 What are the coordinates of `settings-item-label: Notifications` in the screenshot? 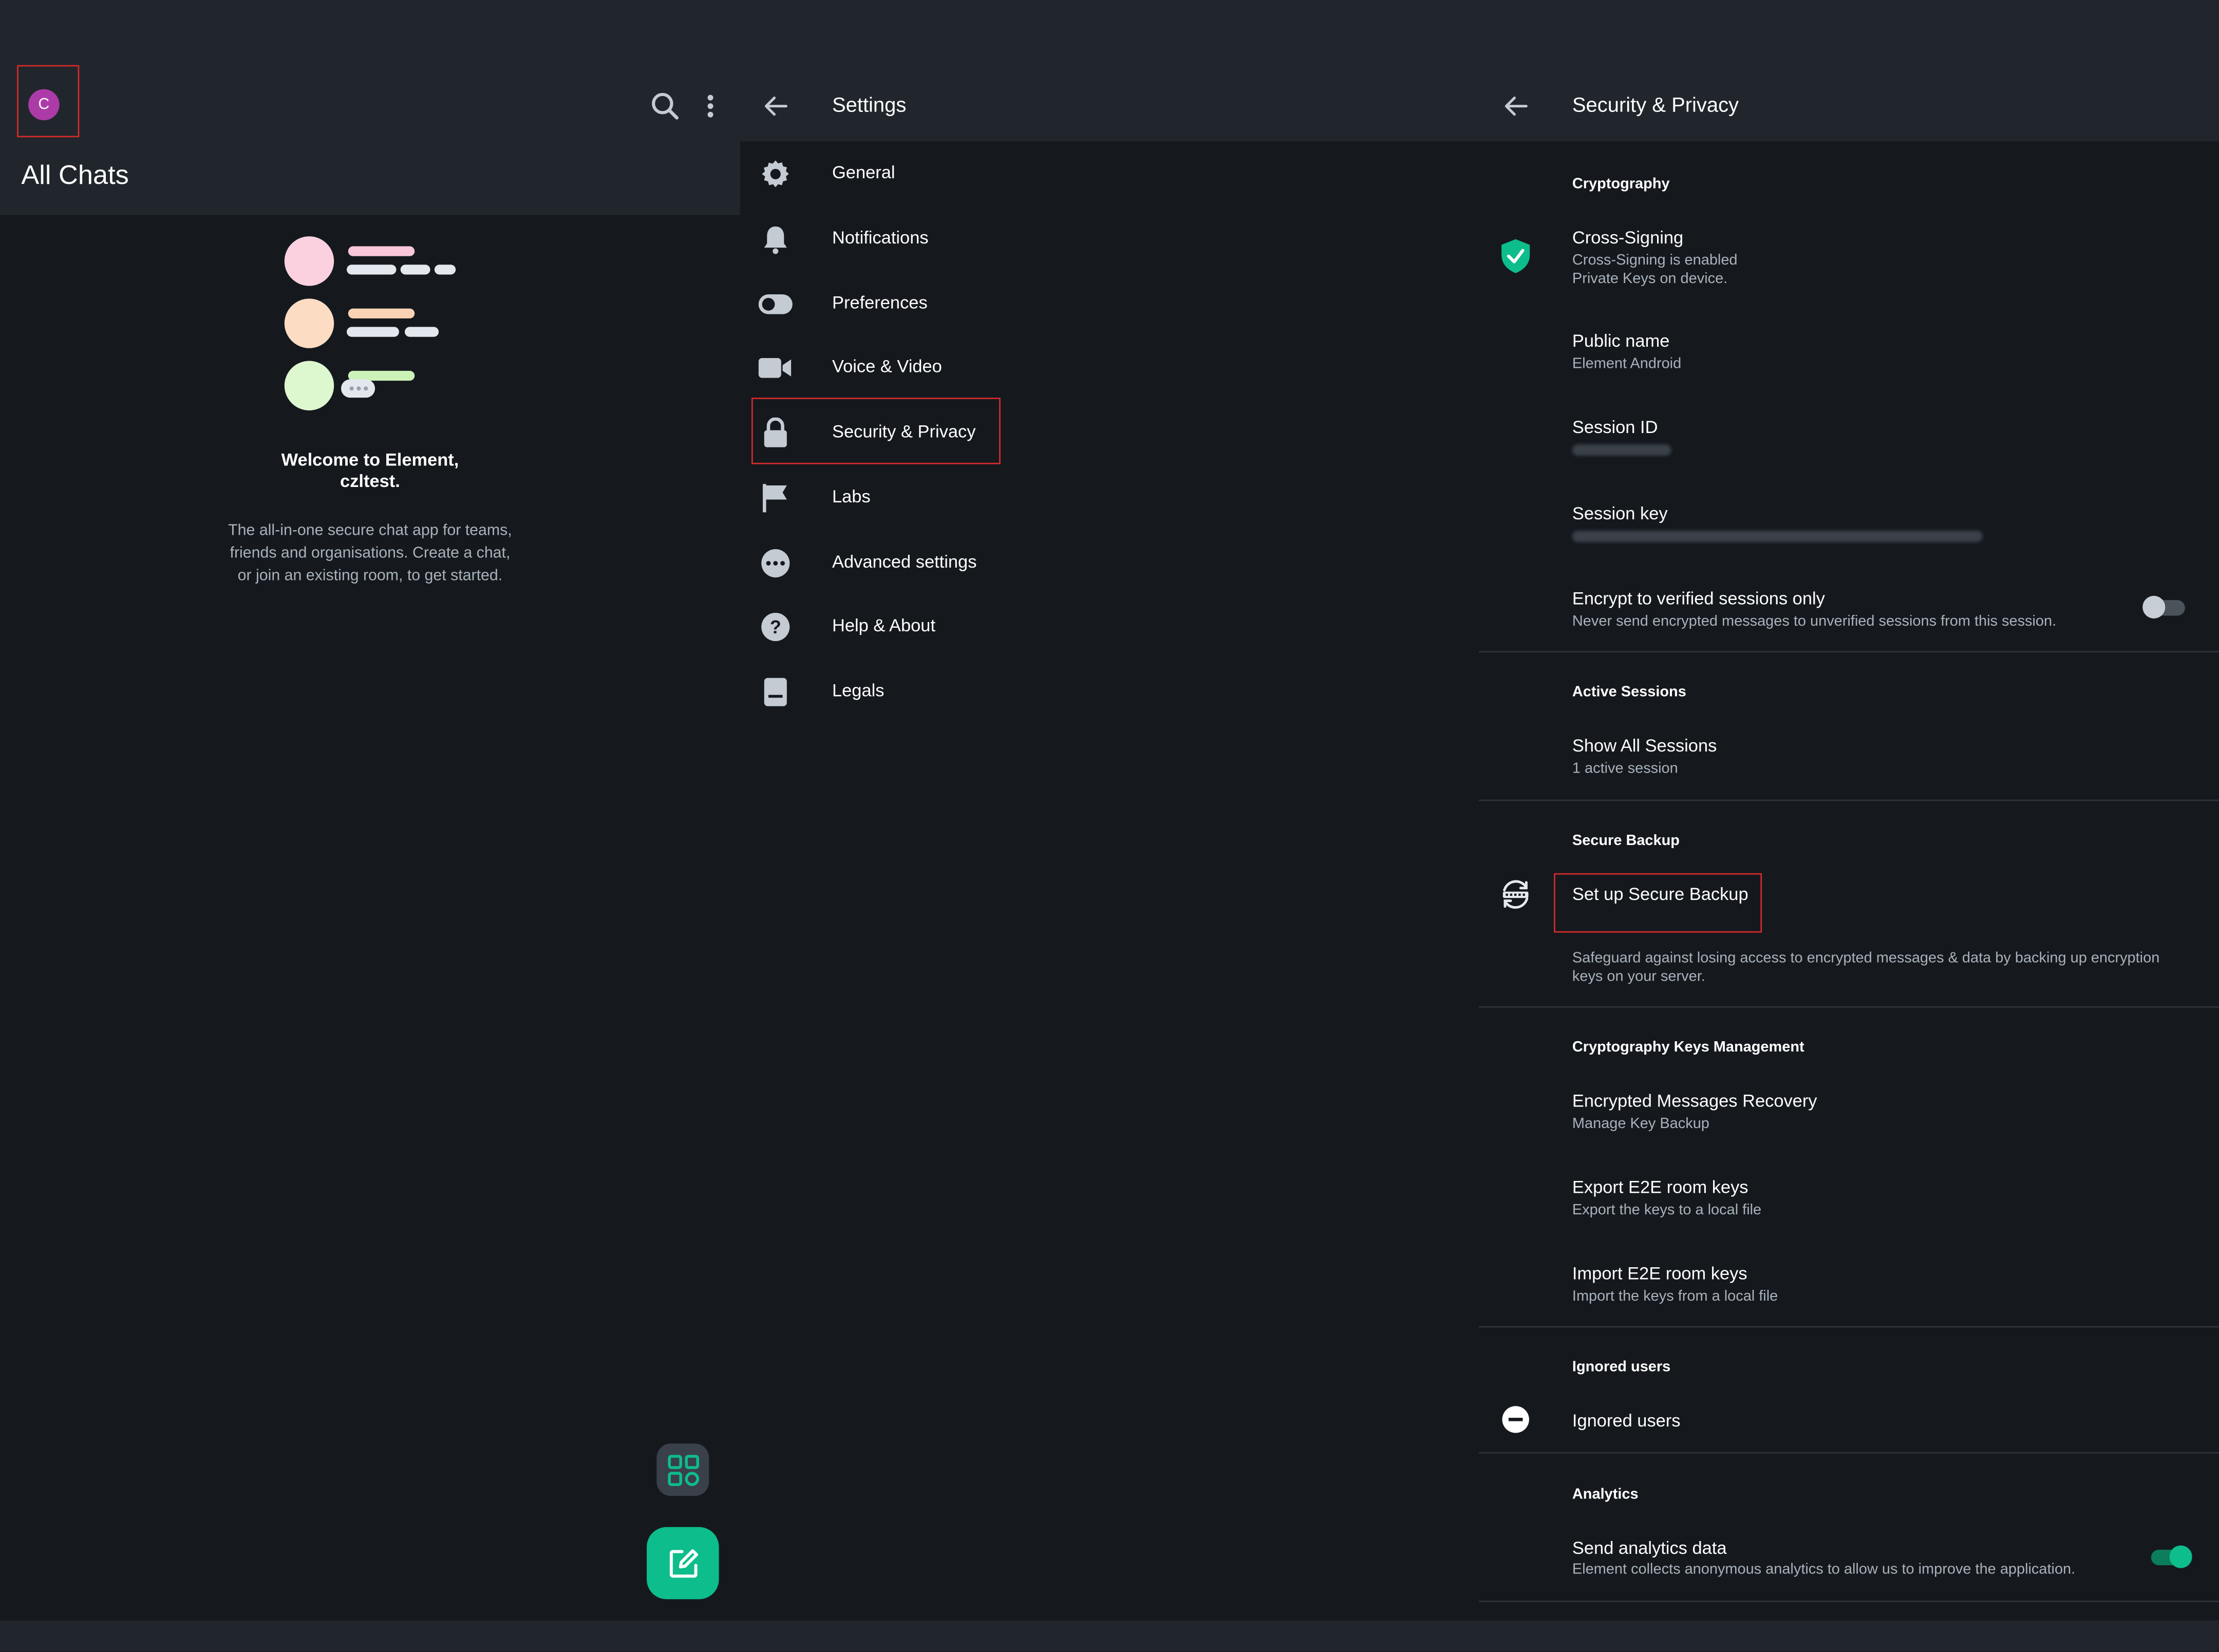 It's located at (880, 238).